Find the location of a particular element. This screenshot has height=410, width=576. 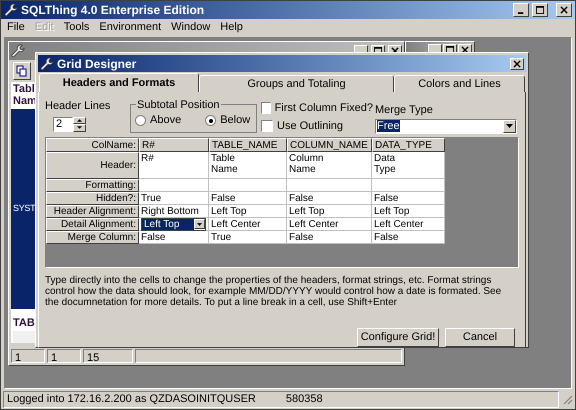

table-cell: COLUMN_NAME is located at coordinates (329, 145).